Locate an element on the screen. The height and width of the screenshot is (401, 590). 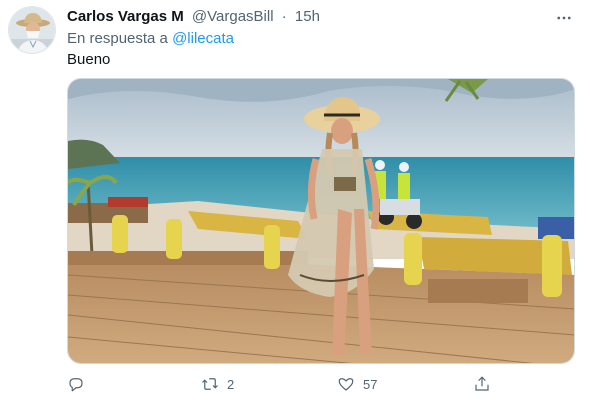
retweet-button: 2 is located at coordinates (217, 384).